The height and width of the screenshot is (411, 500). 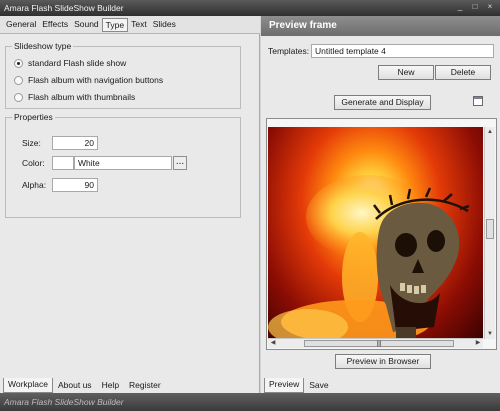 I want to click on close-icon: ×, so click(x=490, y=7).